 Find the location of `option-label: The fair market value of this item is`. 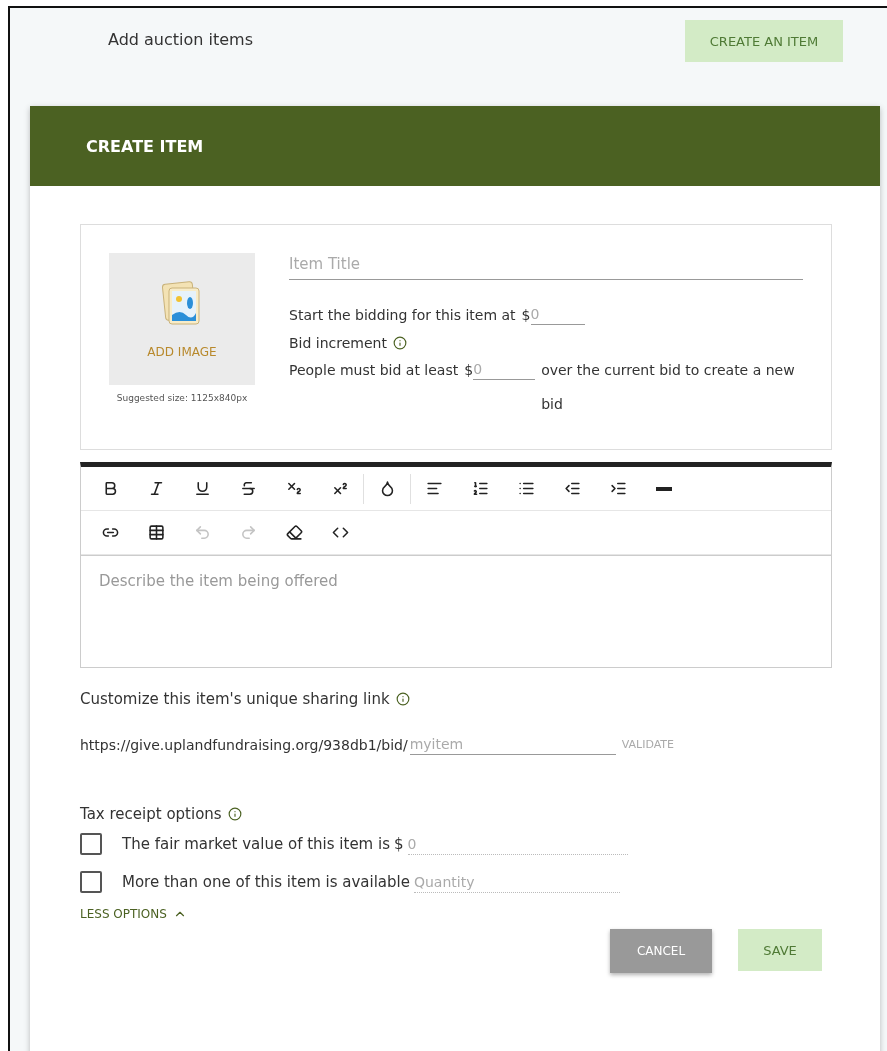

option-label: The fair market value of this item is is located at coordinates (256, 844).